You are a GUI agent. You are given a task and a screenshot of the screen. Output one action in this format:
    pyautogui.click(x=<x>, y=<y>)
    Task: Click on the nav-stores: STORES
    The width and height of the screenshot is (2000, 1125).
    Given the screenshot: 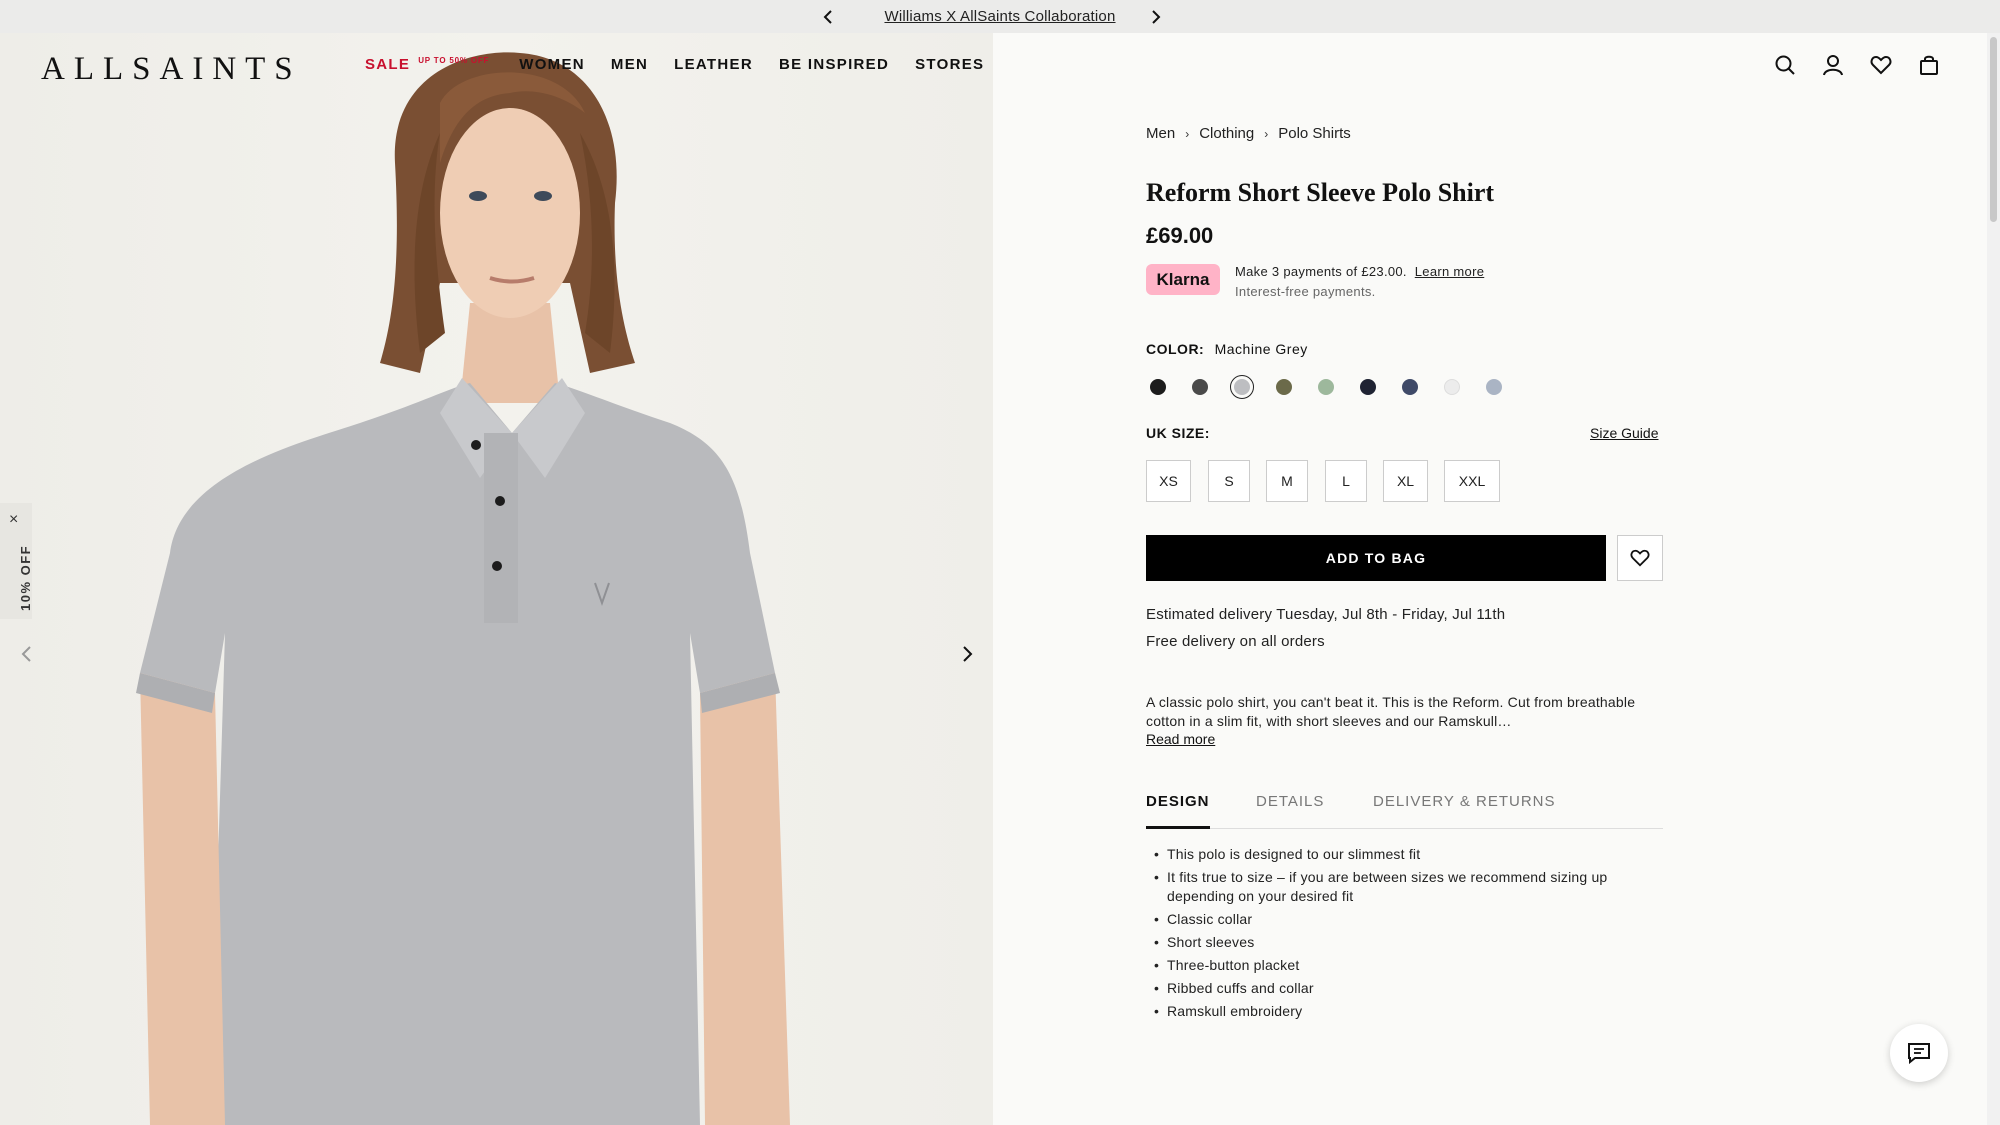 What is the action you would take?
    pyautogui.click(x=949, y=64)
    